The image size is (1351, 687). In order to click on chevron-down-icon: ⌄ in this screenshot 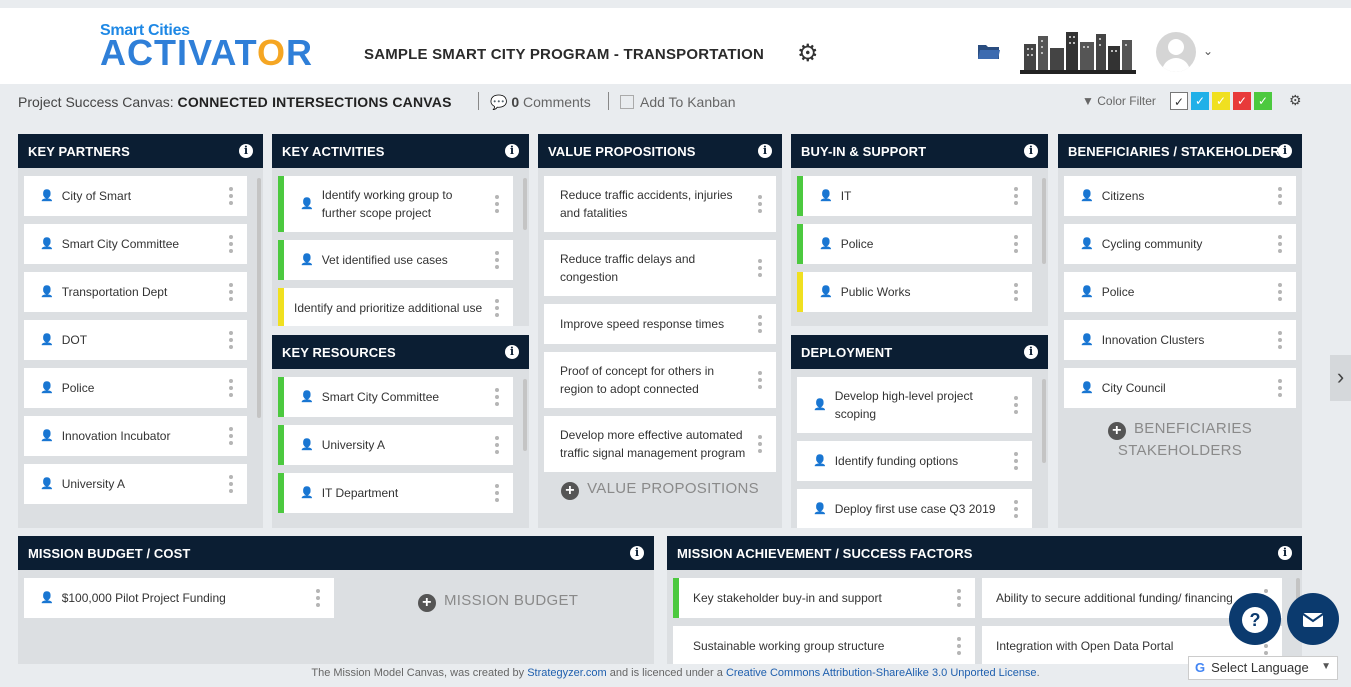, I will do `click(1208, 51)`.